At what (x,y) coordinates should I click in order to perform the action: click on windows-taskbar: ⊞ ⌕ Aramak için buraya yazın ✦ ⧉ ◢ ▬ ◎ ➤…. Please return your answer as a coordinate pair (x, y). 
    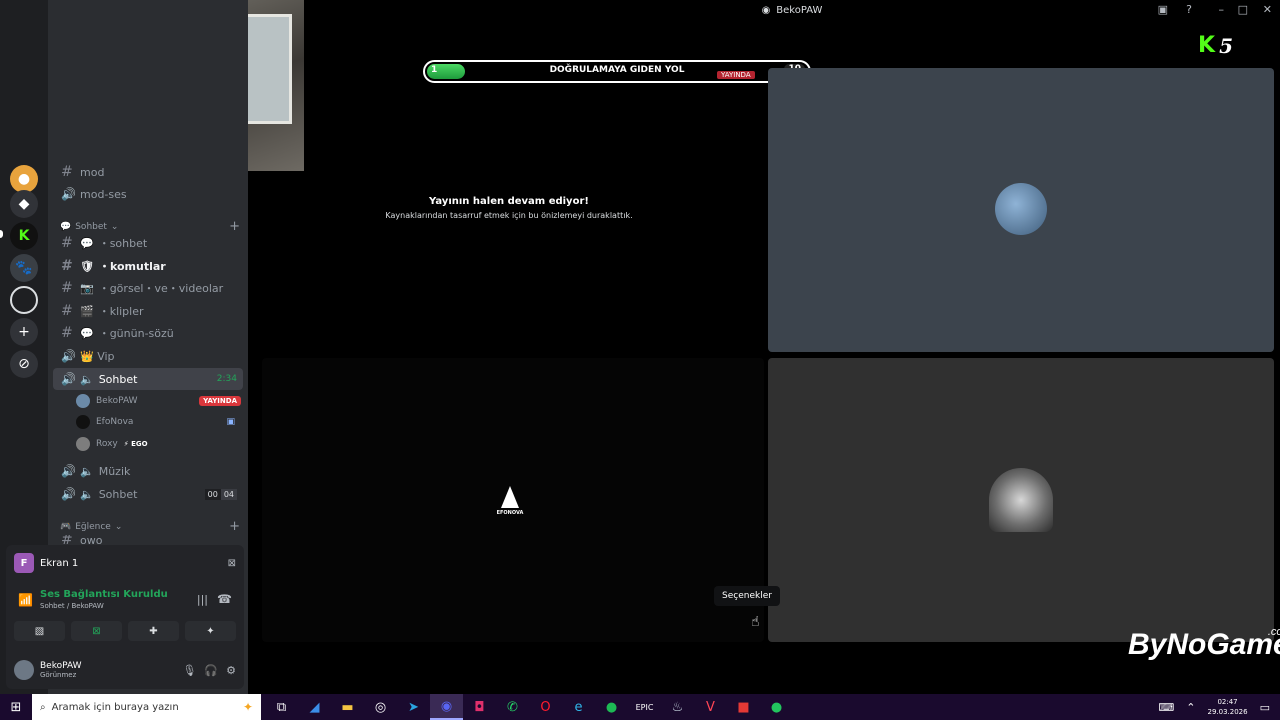
    Looking at the image, I should click on (640, 707).